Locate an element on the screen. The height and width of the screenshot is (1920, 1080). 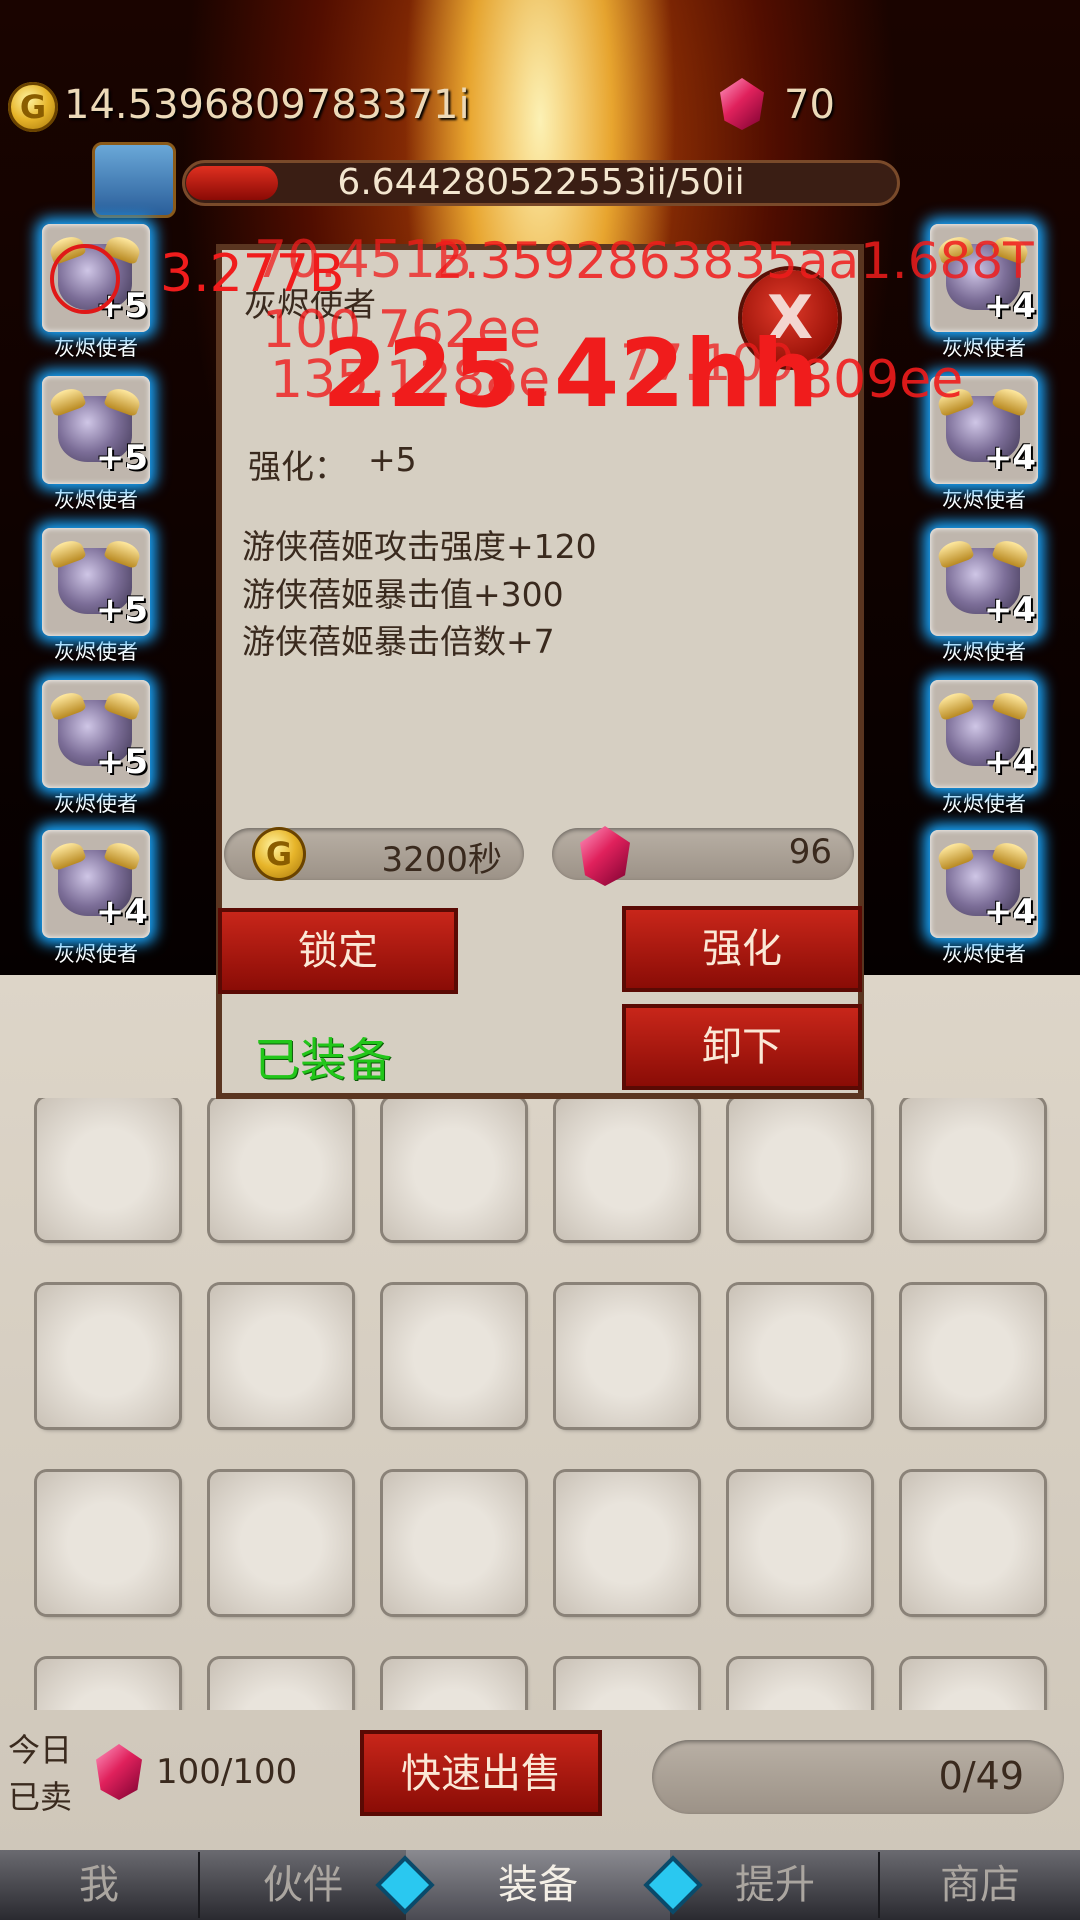
stage-progress-text: 6.644280522553ii/50ii is located at coordinates (541, 182).